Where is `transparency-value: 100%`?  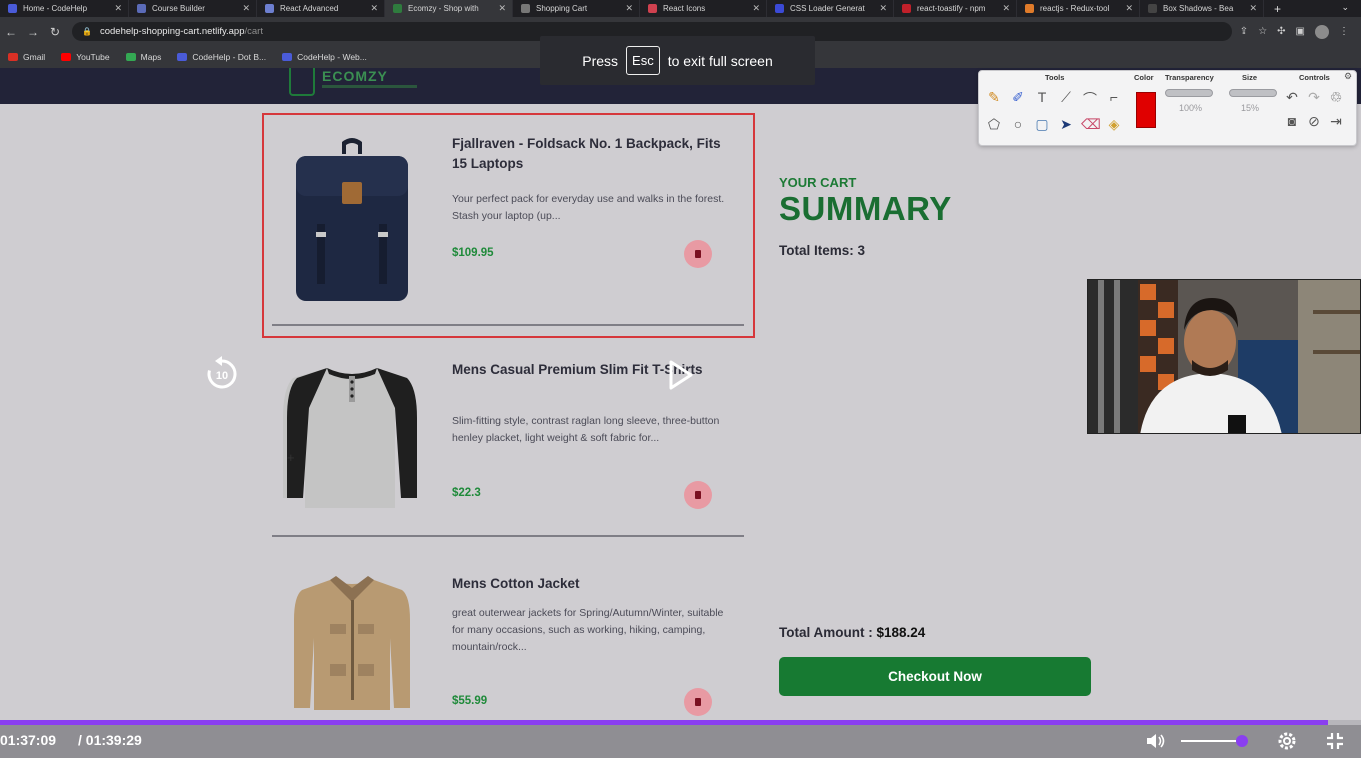
transparency-value: 100% is located at coordinates (1191, 108).